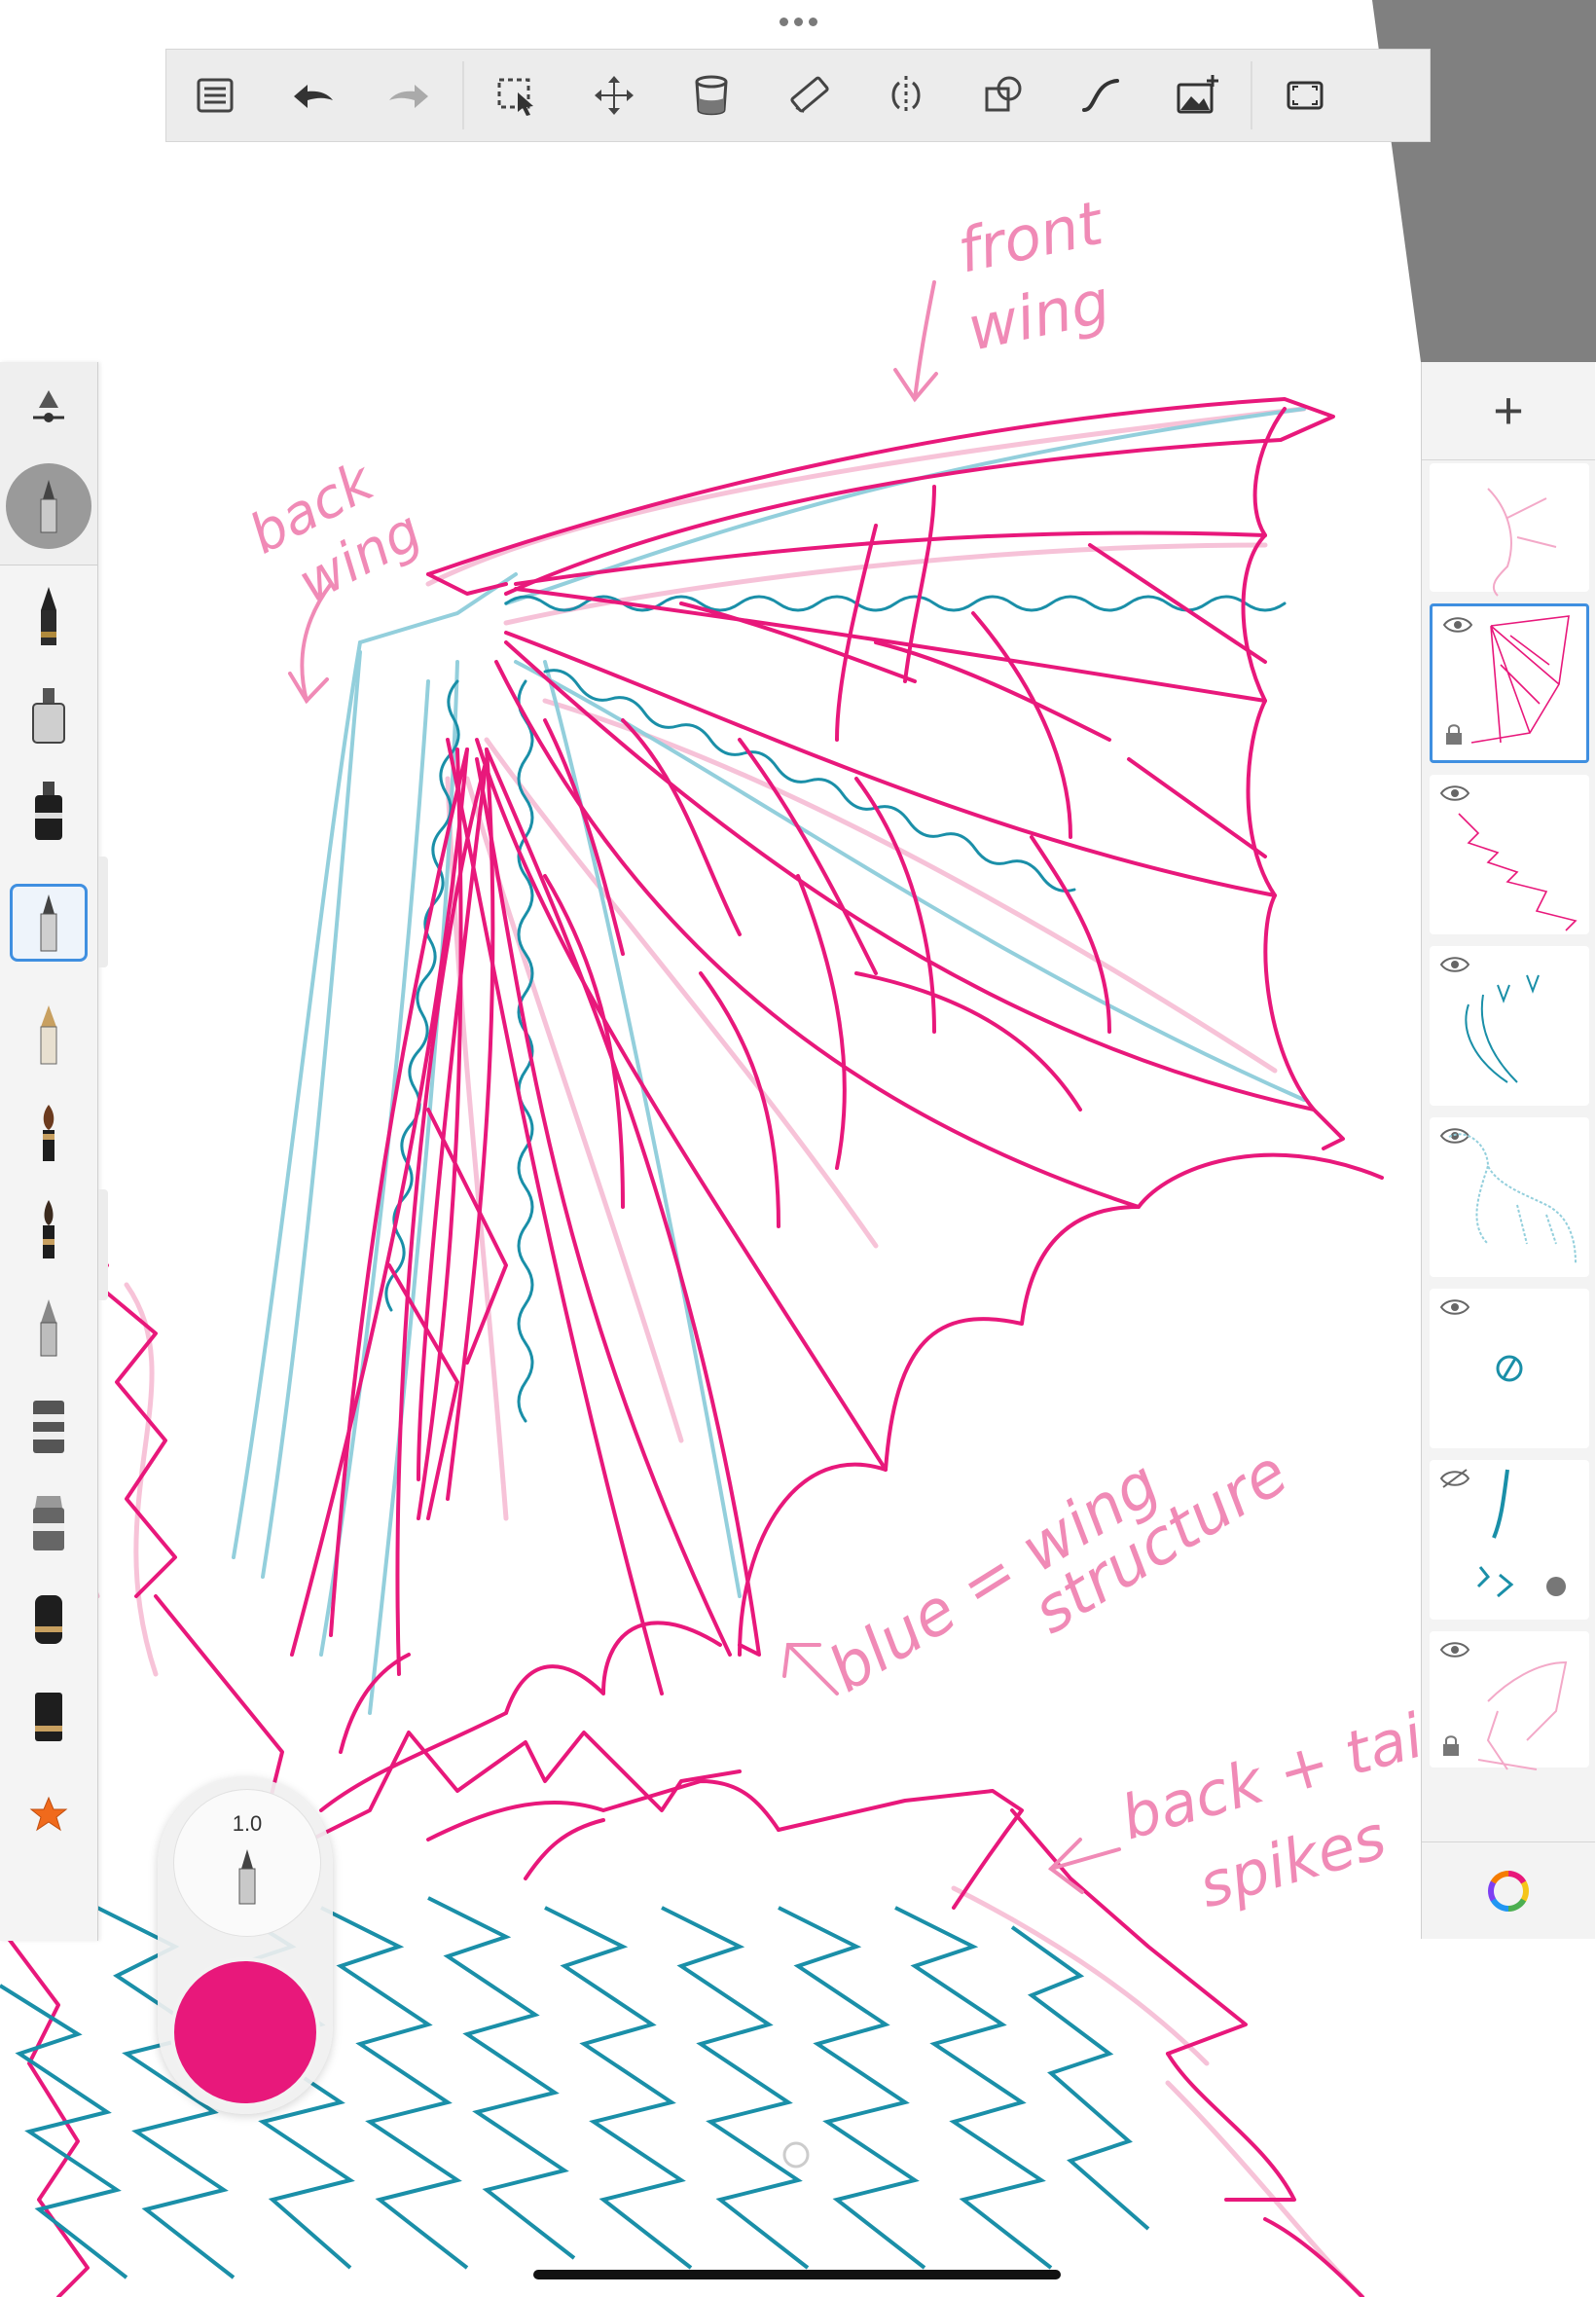 This screenshot has height=2297, width=1596. I want to click on brush-settings-button, so click(49, 411).